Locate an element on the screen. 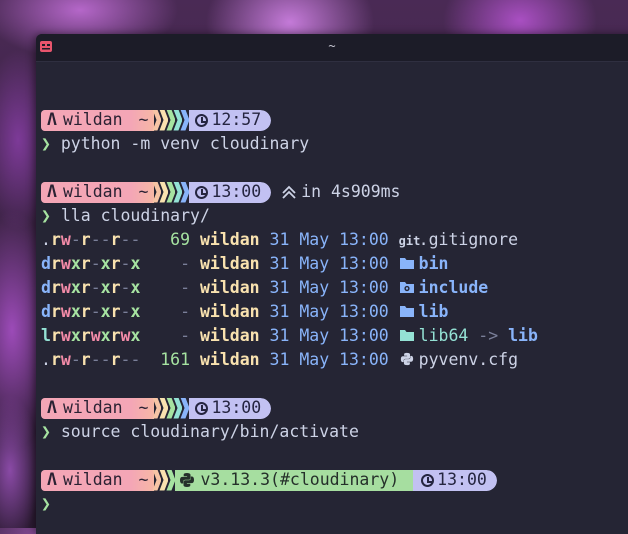 The width and height of the screenshot is (628, 534). command-line: ❯ source cloudinary/bin/activate is located at coordinates (334, 432).